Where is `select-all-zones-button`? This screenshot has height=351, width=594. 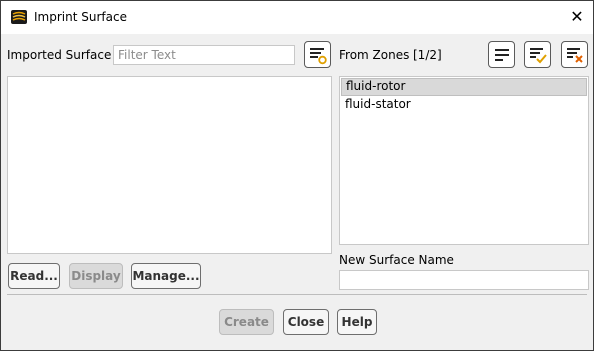 select-all-zones-button is located at coordinates (537, 54).